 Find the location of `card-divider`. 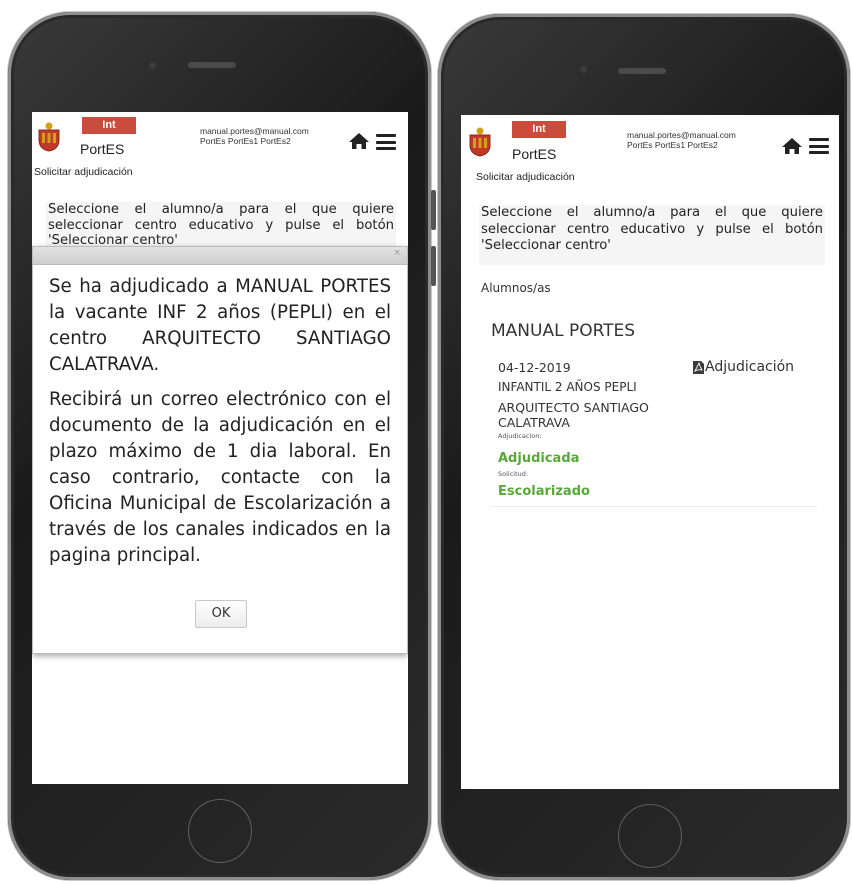

card-divider is located at coordinates (654, 506).